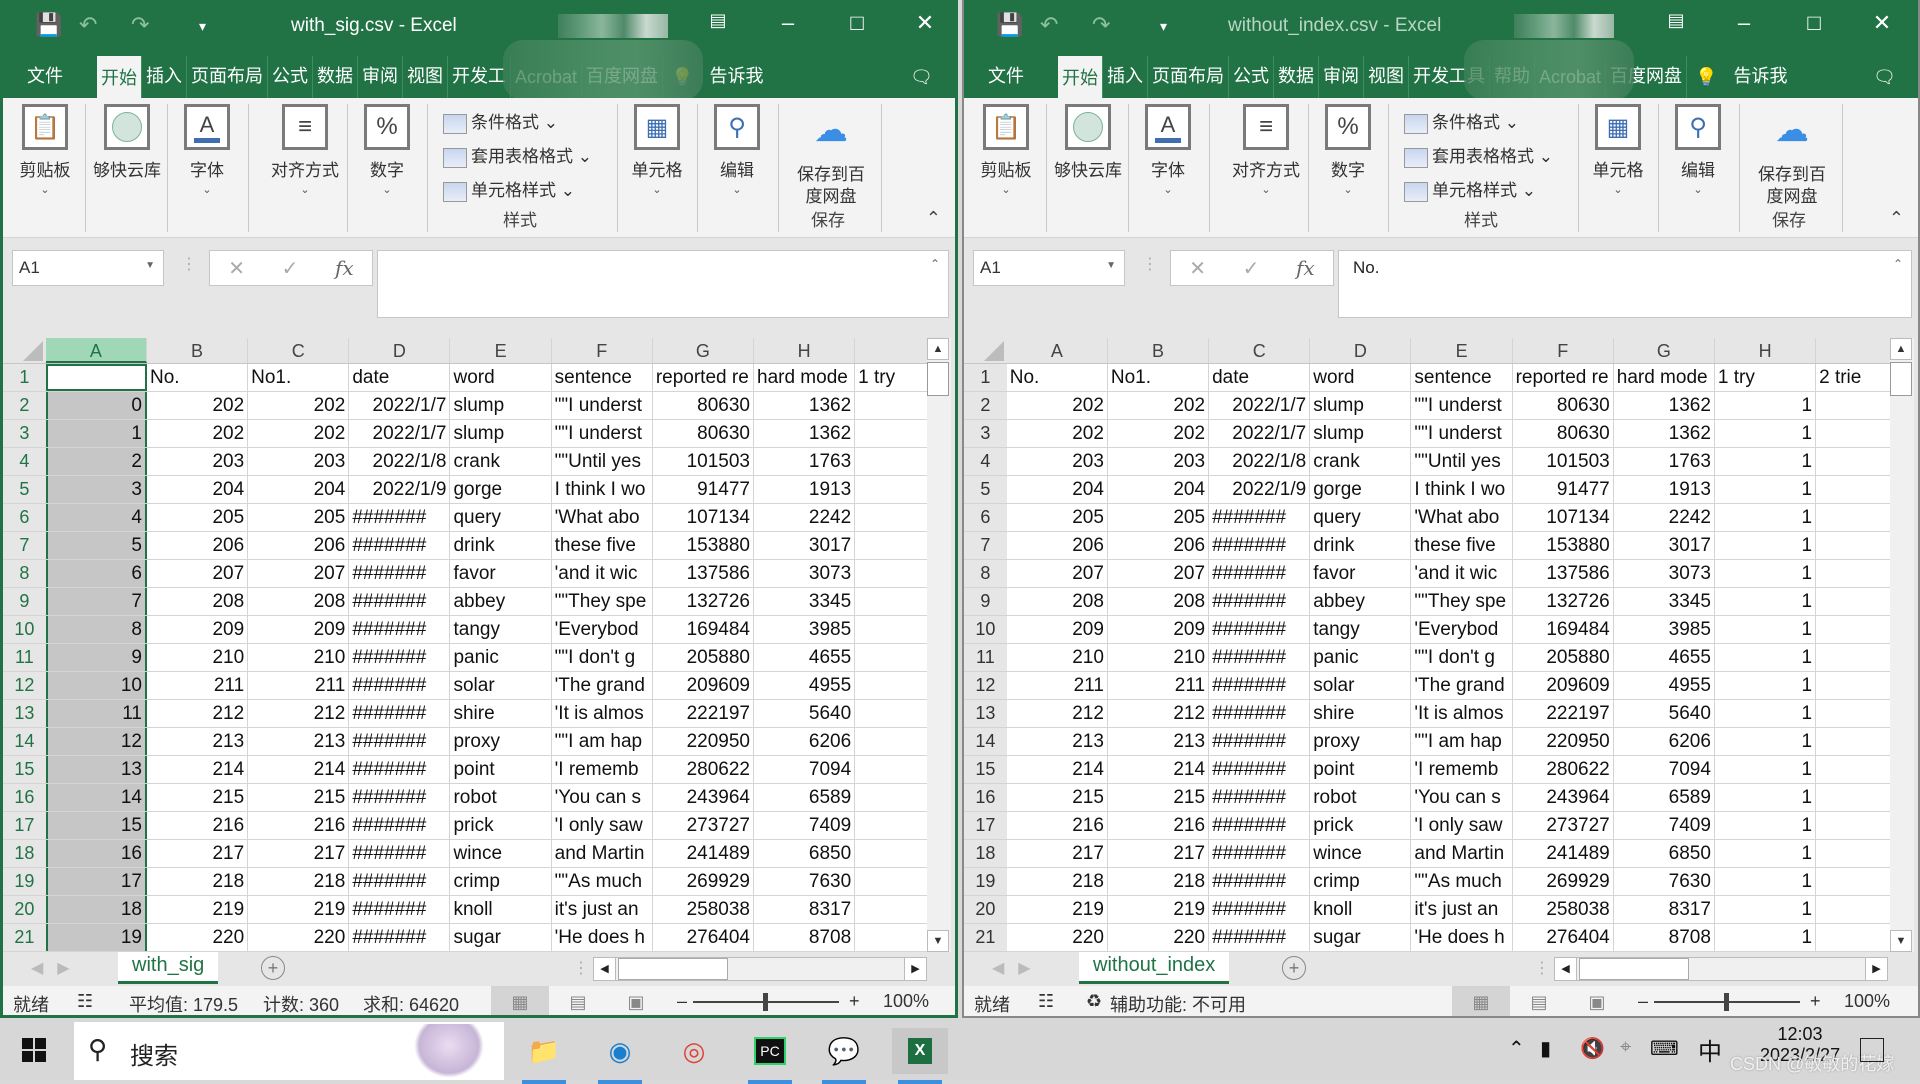 The width and height of the screenshot is (1920, 1084). What do you see at coordinates (1664, 545) in the screenshot?
I see `cell: 3017` at bounding box center [1664, 545].